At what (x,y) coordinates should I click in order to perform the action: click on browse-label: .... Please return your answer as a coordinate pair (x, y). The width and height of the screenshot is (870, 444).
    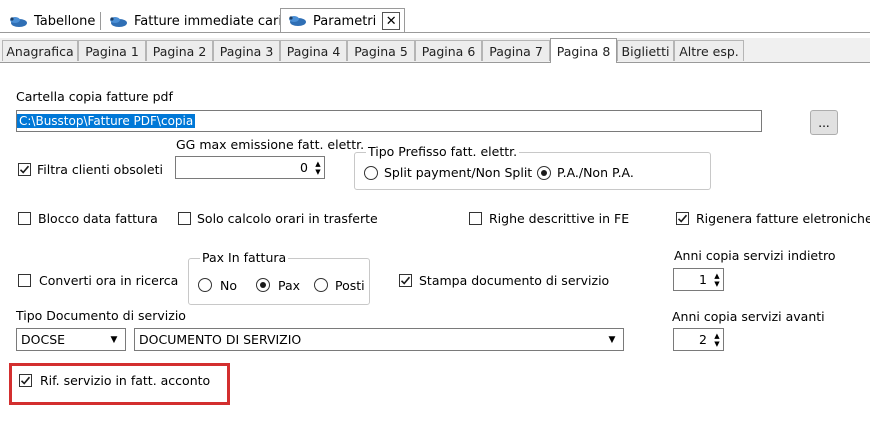
    Looking at the image, I should click on (824, 122).